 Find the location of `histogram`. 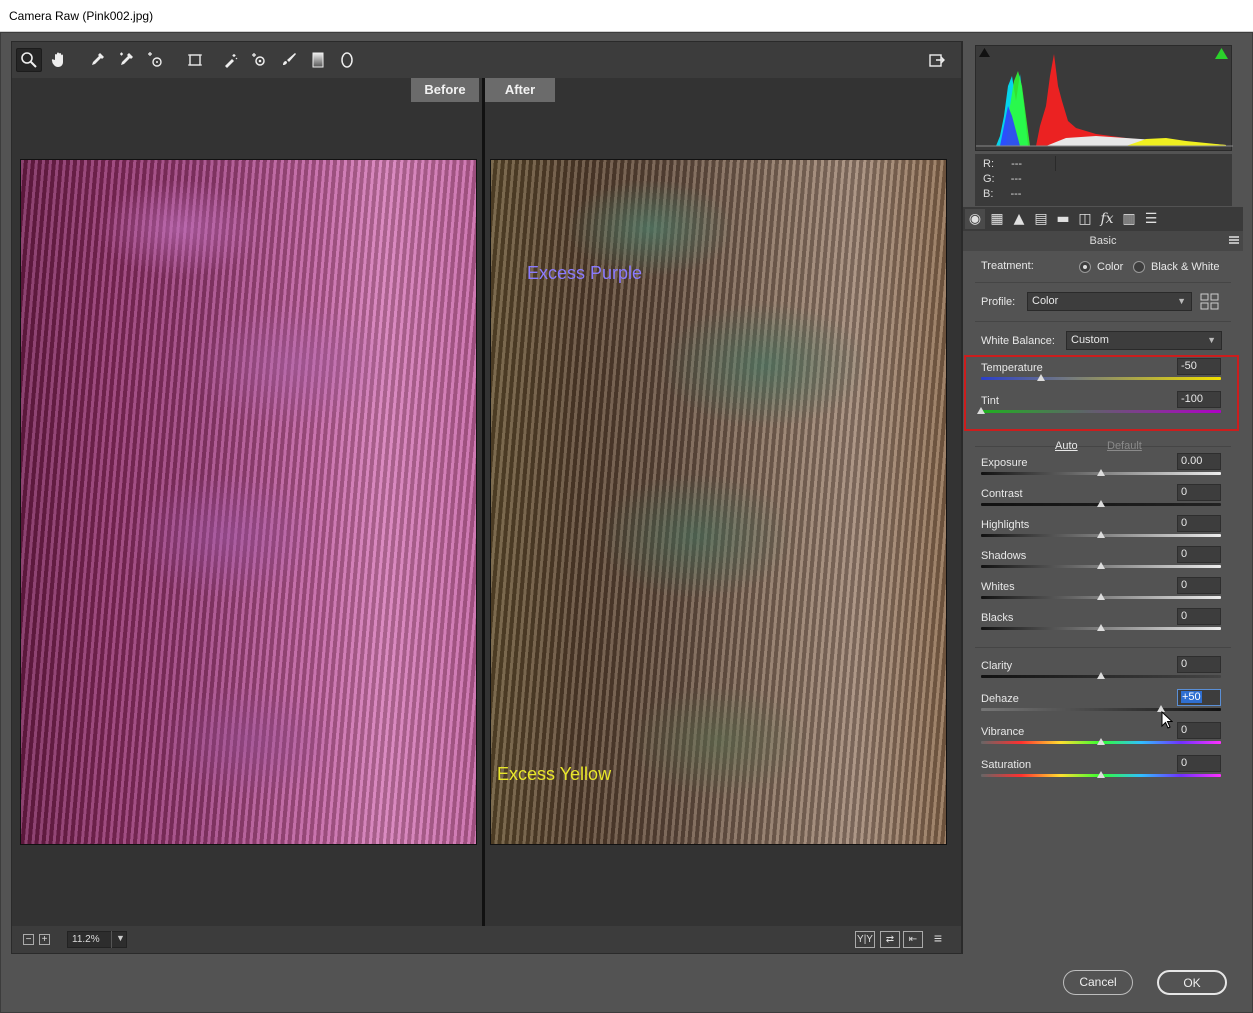

histogram is located at coordinates (1104, 98).